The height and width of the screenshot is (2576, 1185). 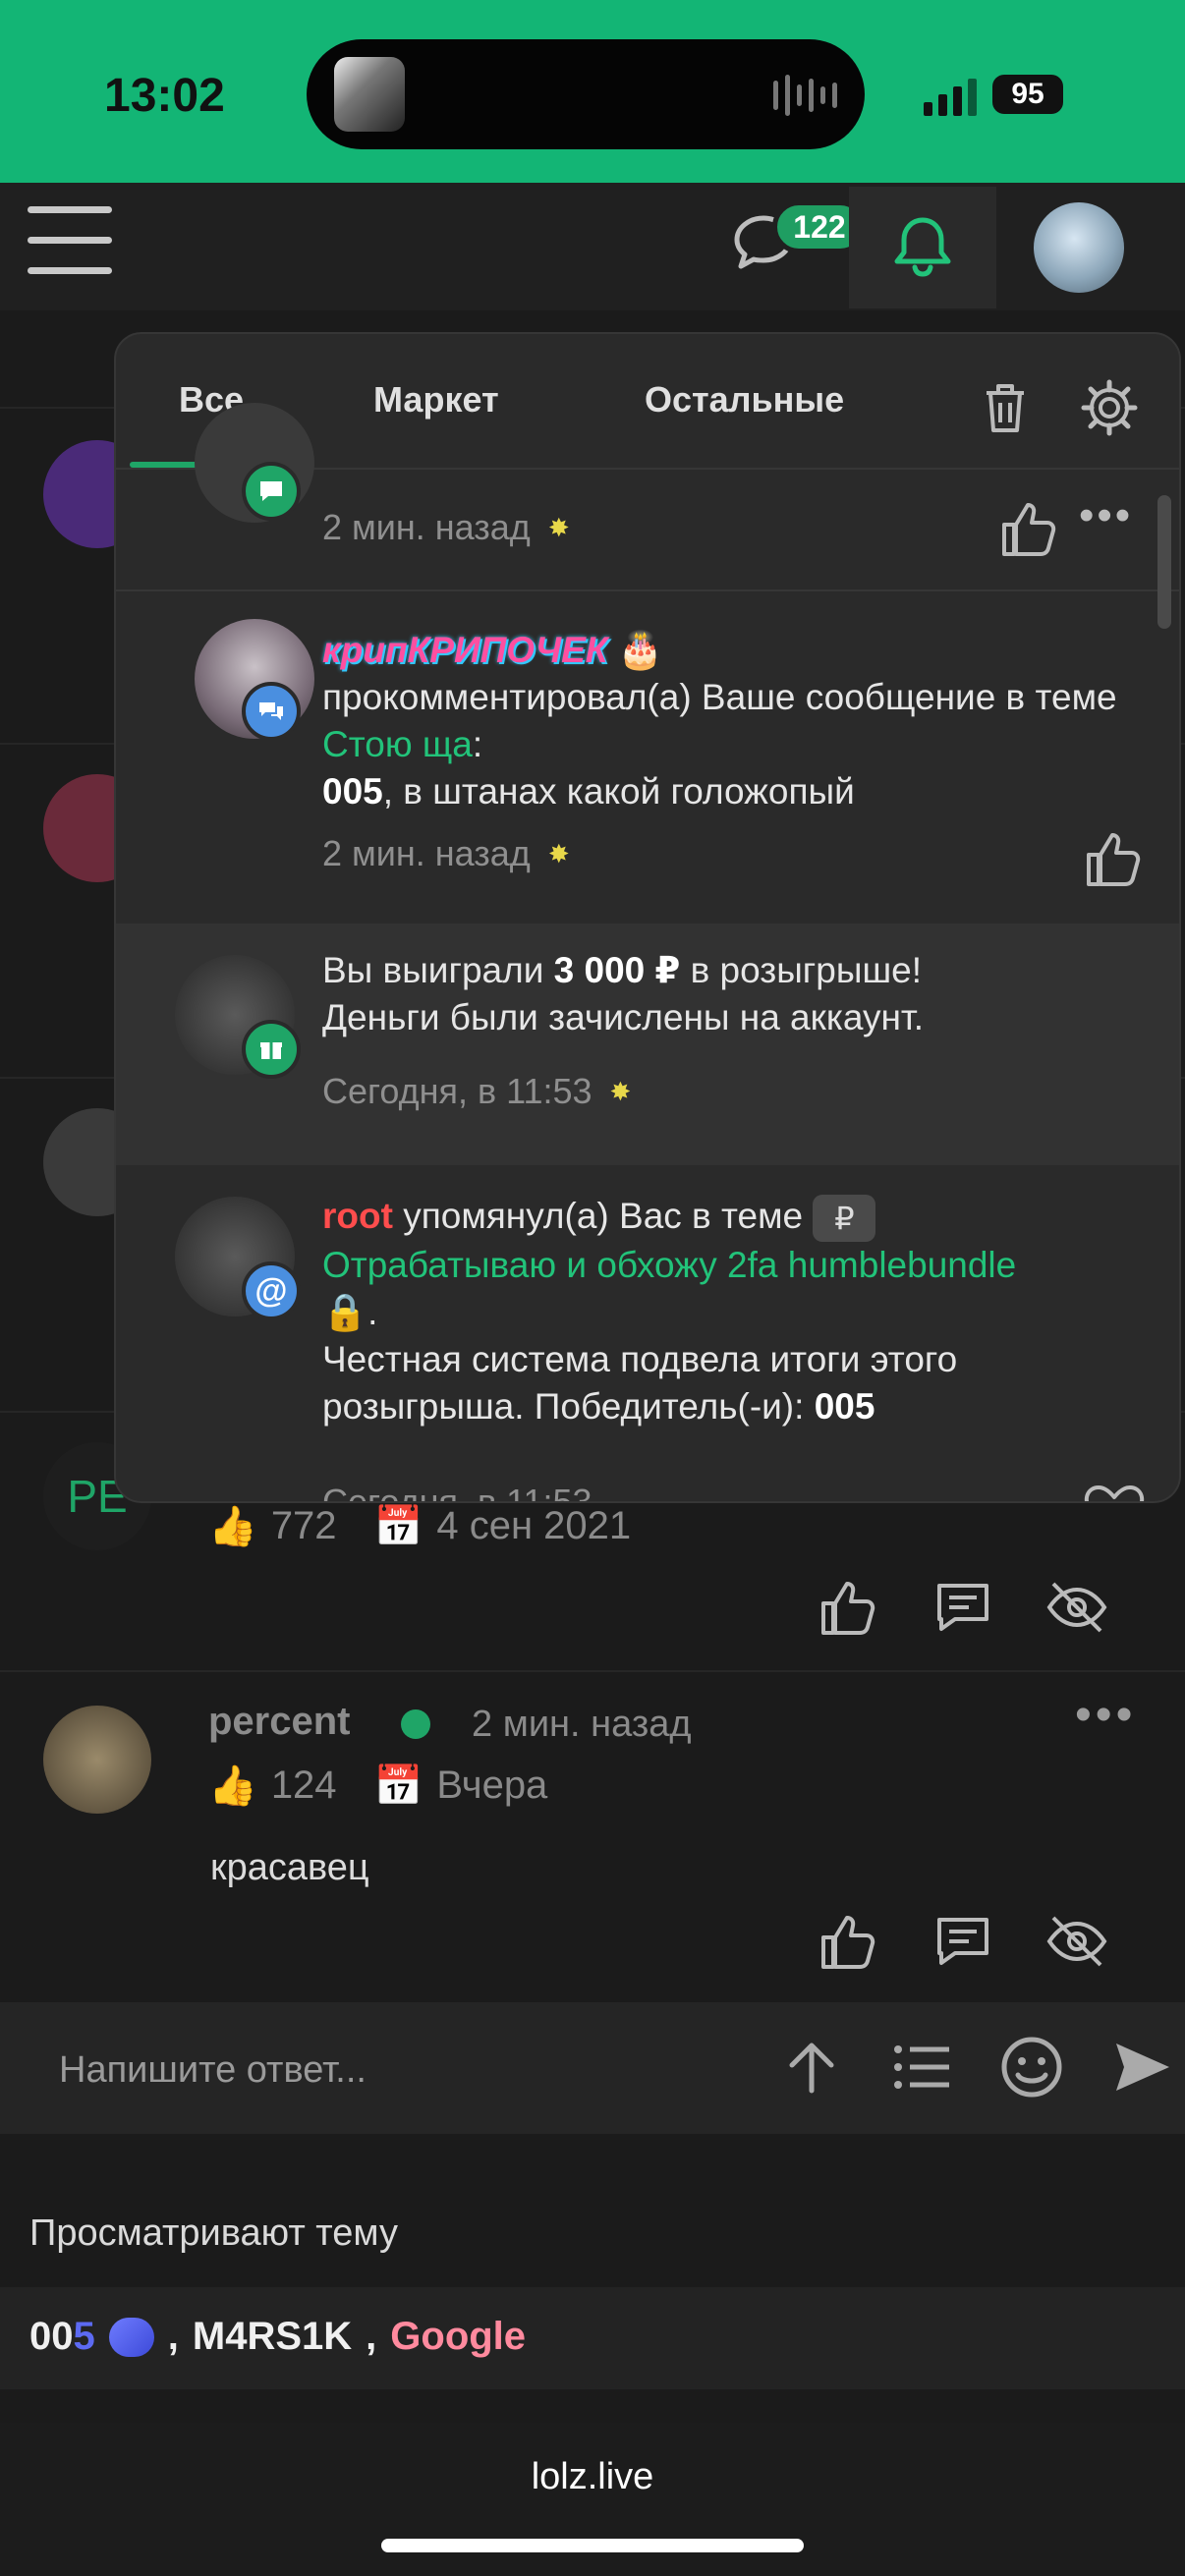 What do you see at coordinates (165, 96) in the screenshot?
I see `status-time: 13:02` at bounding box center [165, 96].